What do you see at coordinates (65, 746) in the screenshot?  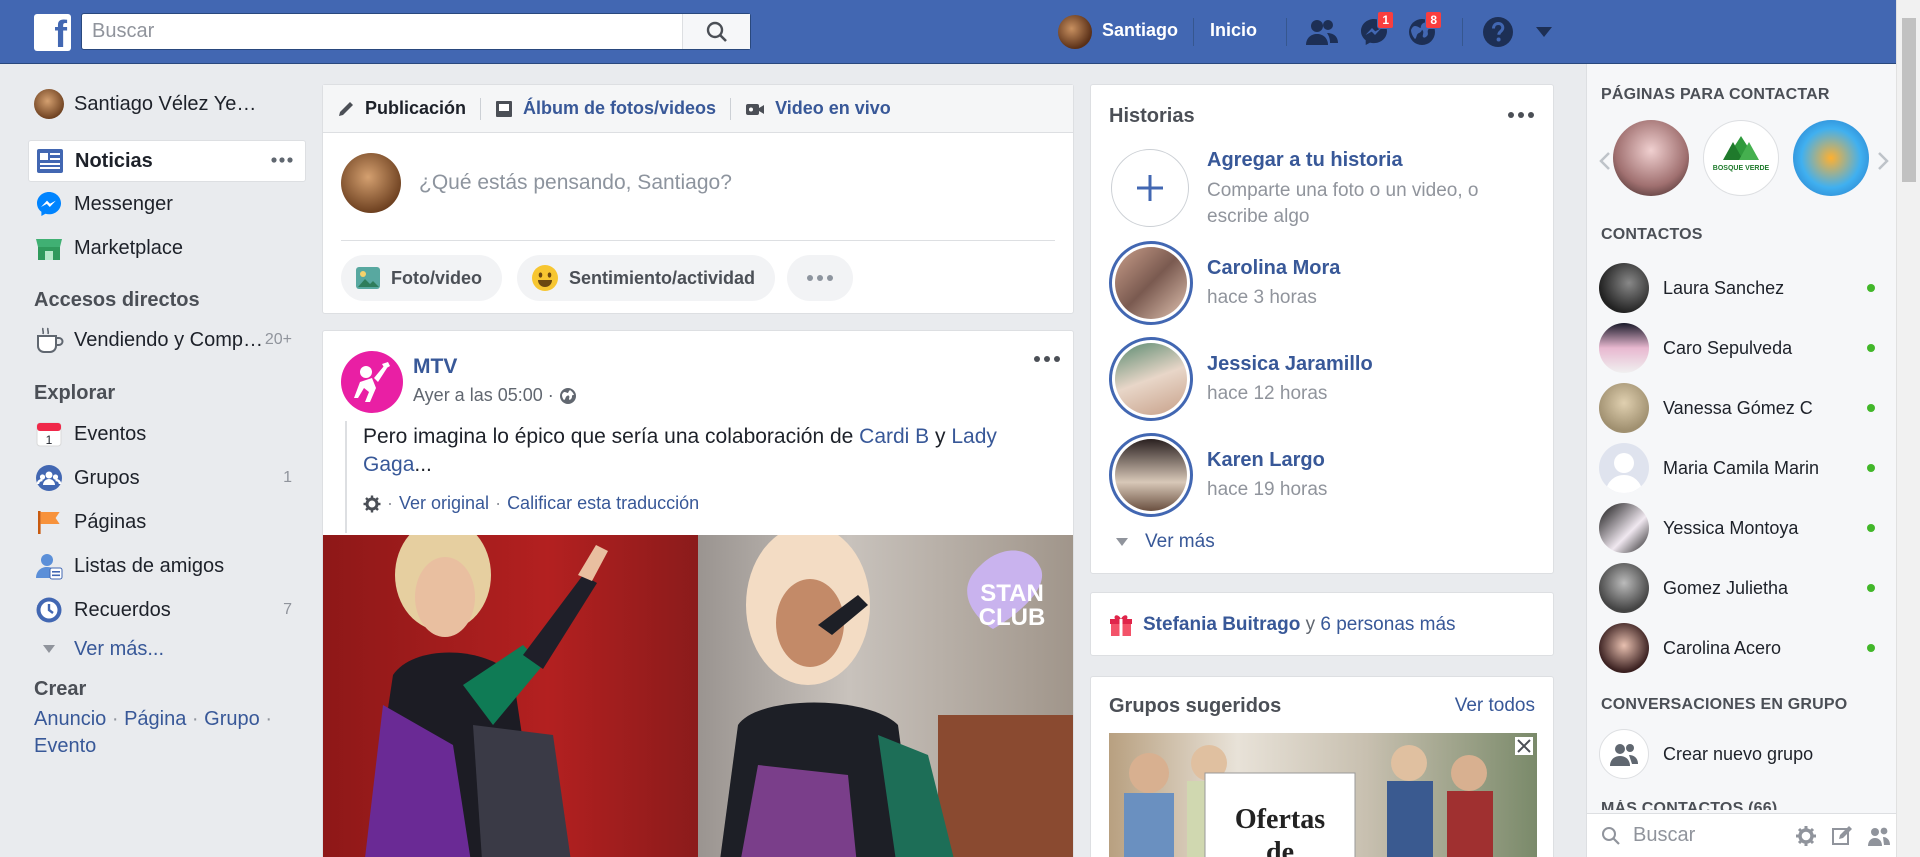 I see `create-event-link: Evento` at bounding box center [65, 746].